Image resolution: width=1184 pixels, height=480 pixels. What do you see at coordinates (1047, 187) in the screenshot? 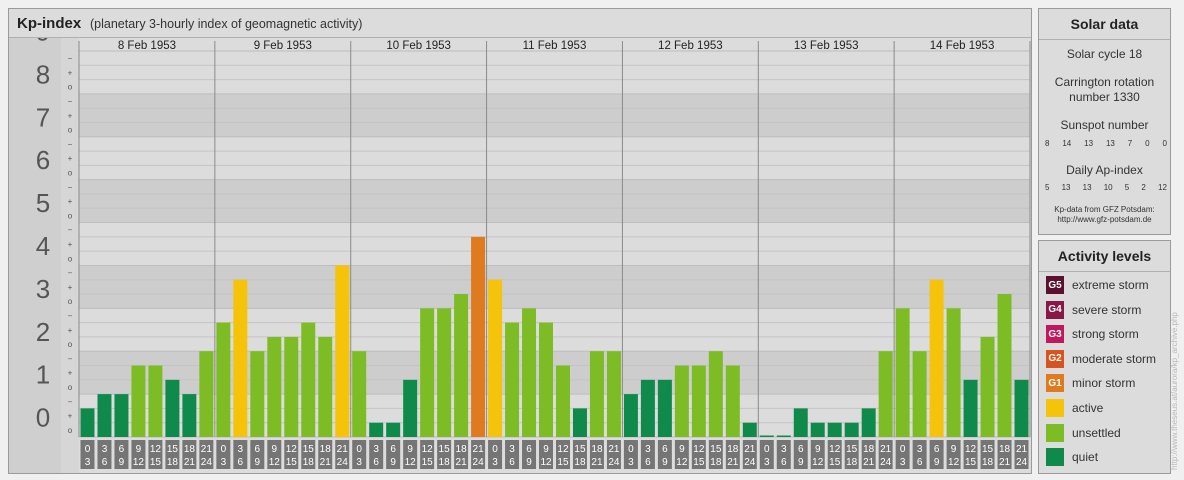
I see `ap-value: 5` at bounding box center [1047, 187].